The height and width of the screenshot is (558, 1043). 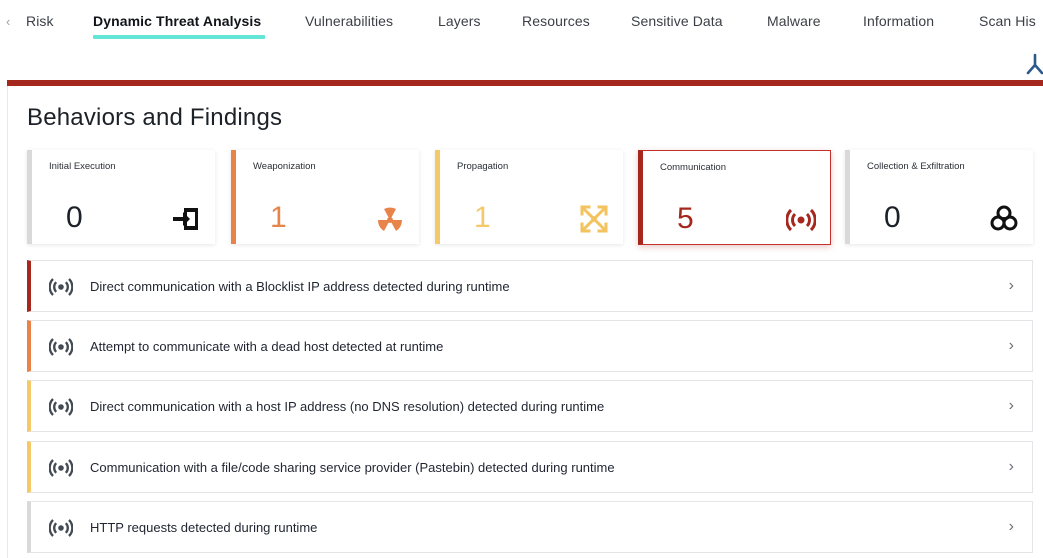 What do you see at coordinates (939, 197) in the screenshot?
I see `stage-card-collection-exfiltration: Collection & Exfiltration 0` at bounding box center [939, 197].